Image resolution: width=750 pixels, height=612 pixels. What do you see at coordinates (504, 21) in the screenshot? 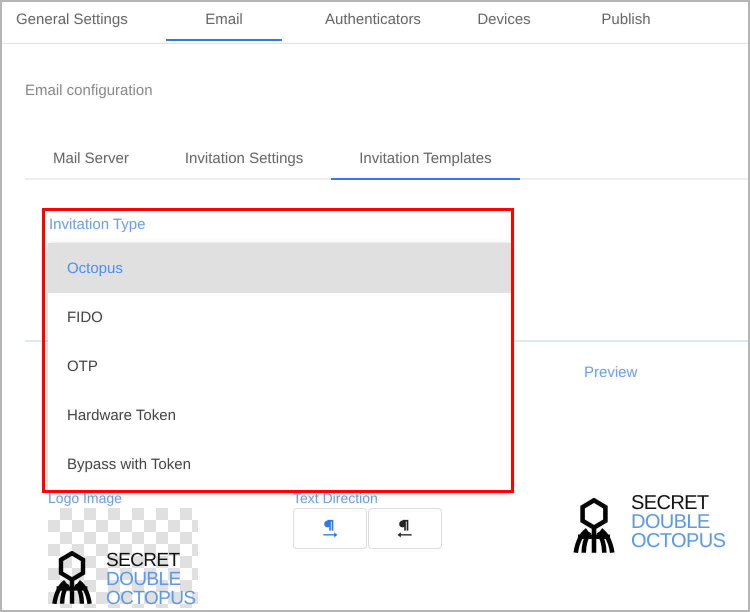
I see `tab: Devices` at bounding box center [504, 21].